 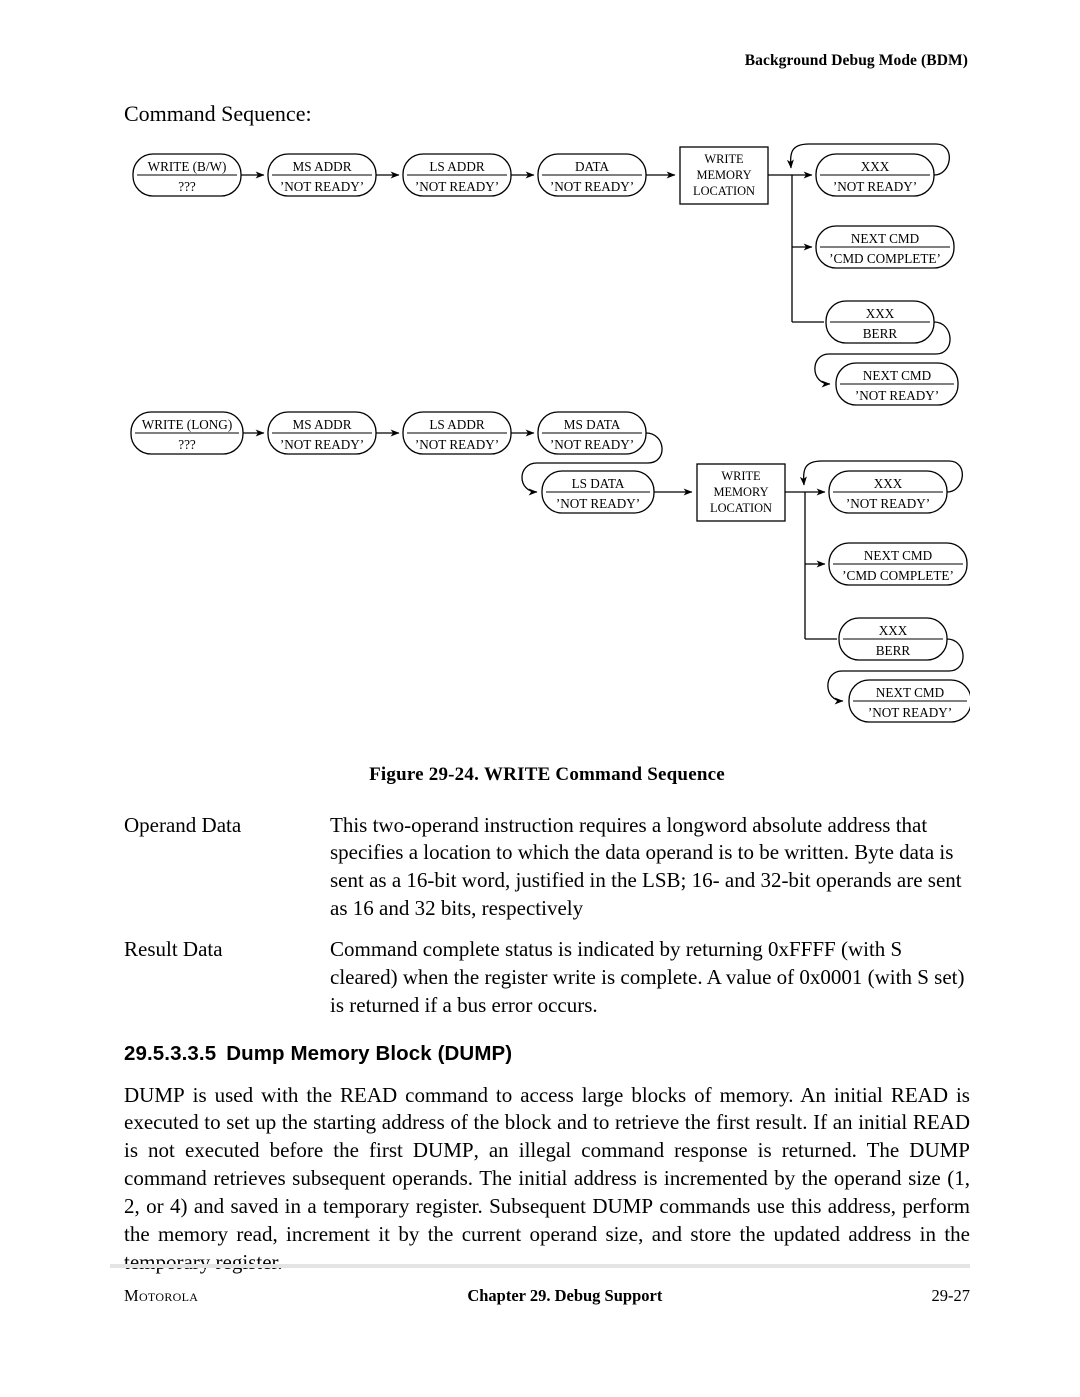 I want to click on node-top-label: WRITE (LONG), so click(x=187, y=424).